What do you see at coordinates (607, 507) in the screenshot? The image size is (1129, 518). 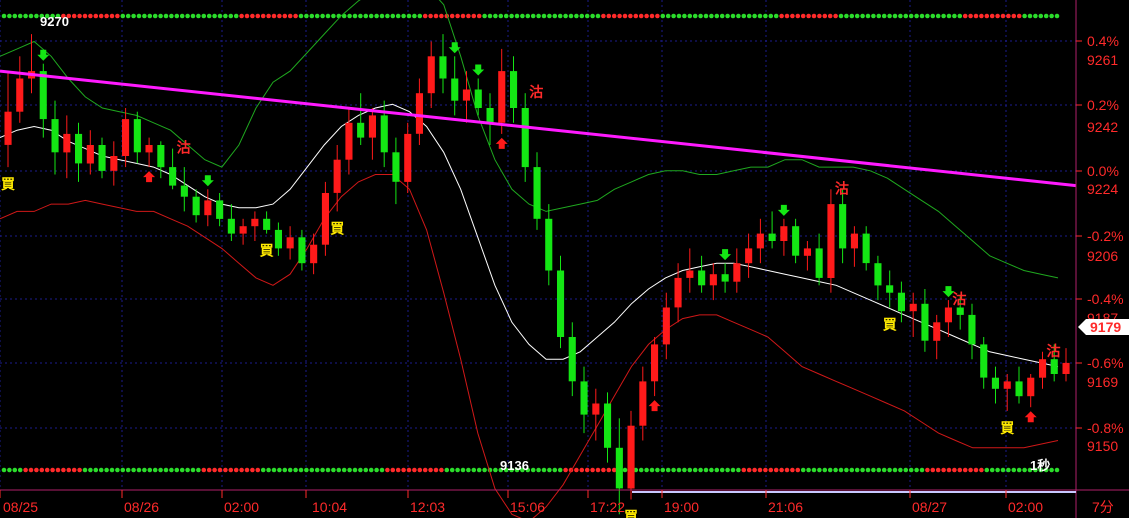 I see `x-tick-label: 17:22` at bounding box center [607, 507].